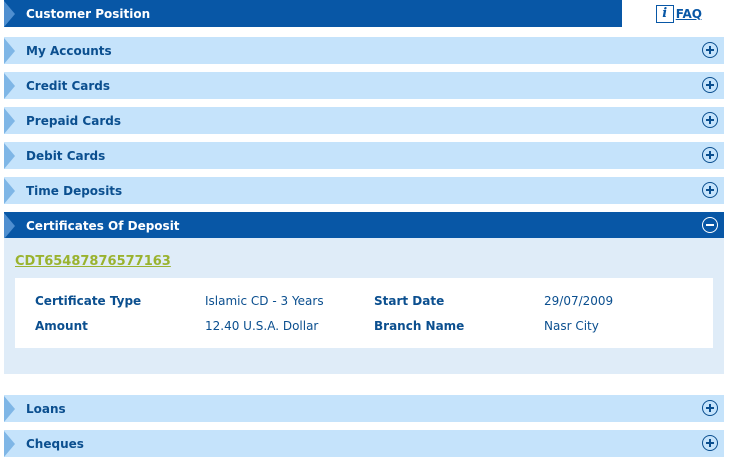 The image size is (733, 464). What do you see at coordinates (364, 443) in the screenshot?
I see `section-cheques: Cheques` at bounding box center [364, 443].